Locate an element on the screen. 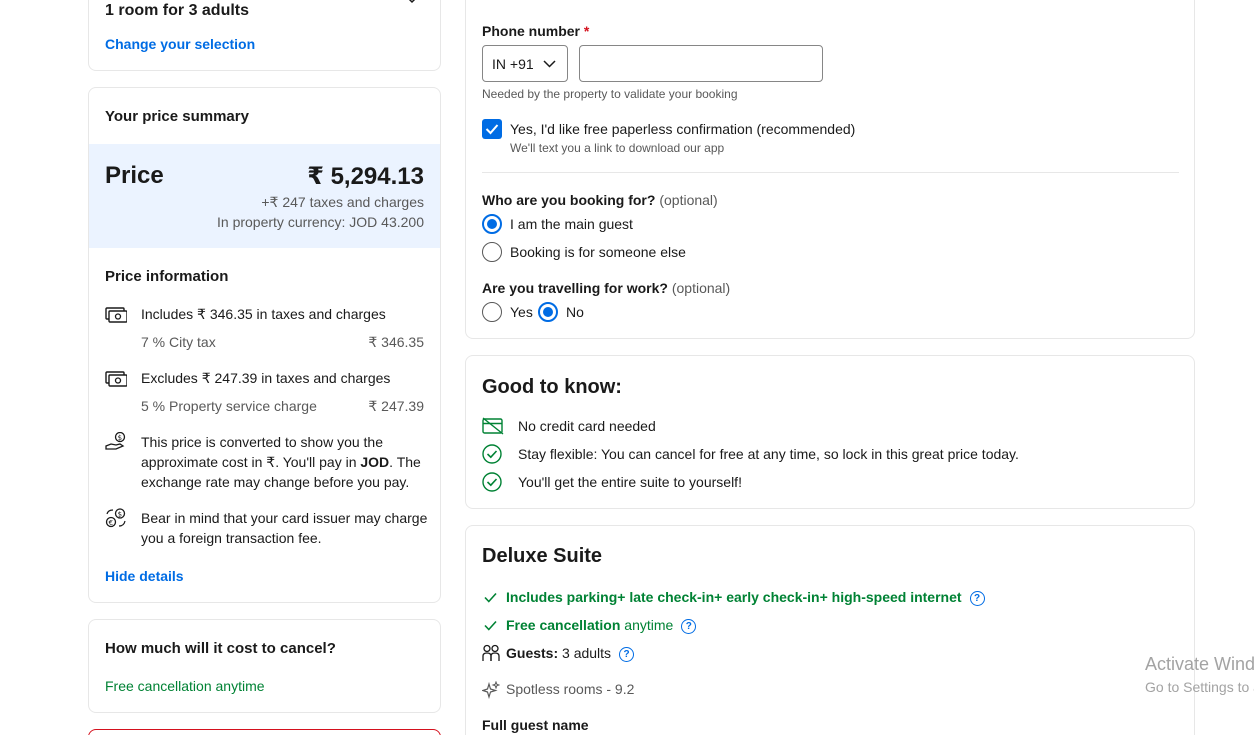 This screenshot has width=1254, height=735. converted-currency-code: JOD is located at coordinates (375, 462).